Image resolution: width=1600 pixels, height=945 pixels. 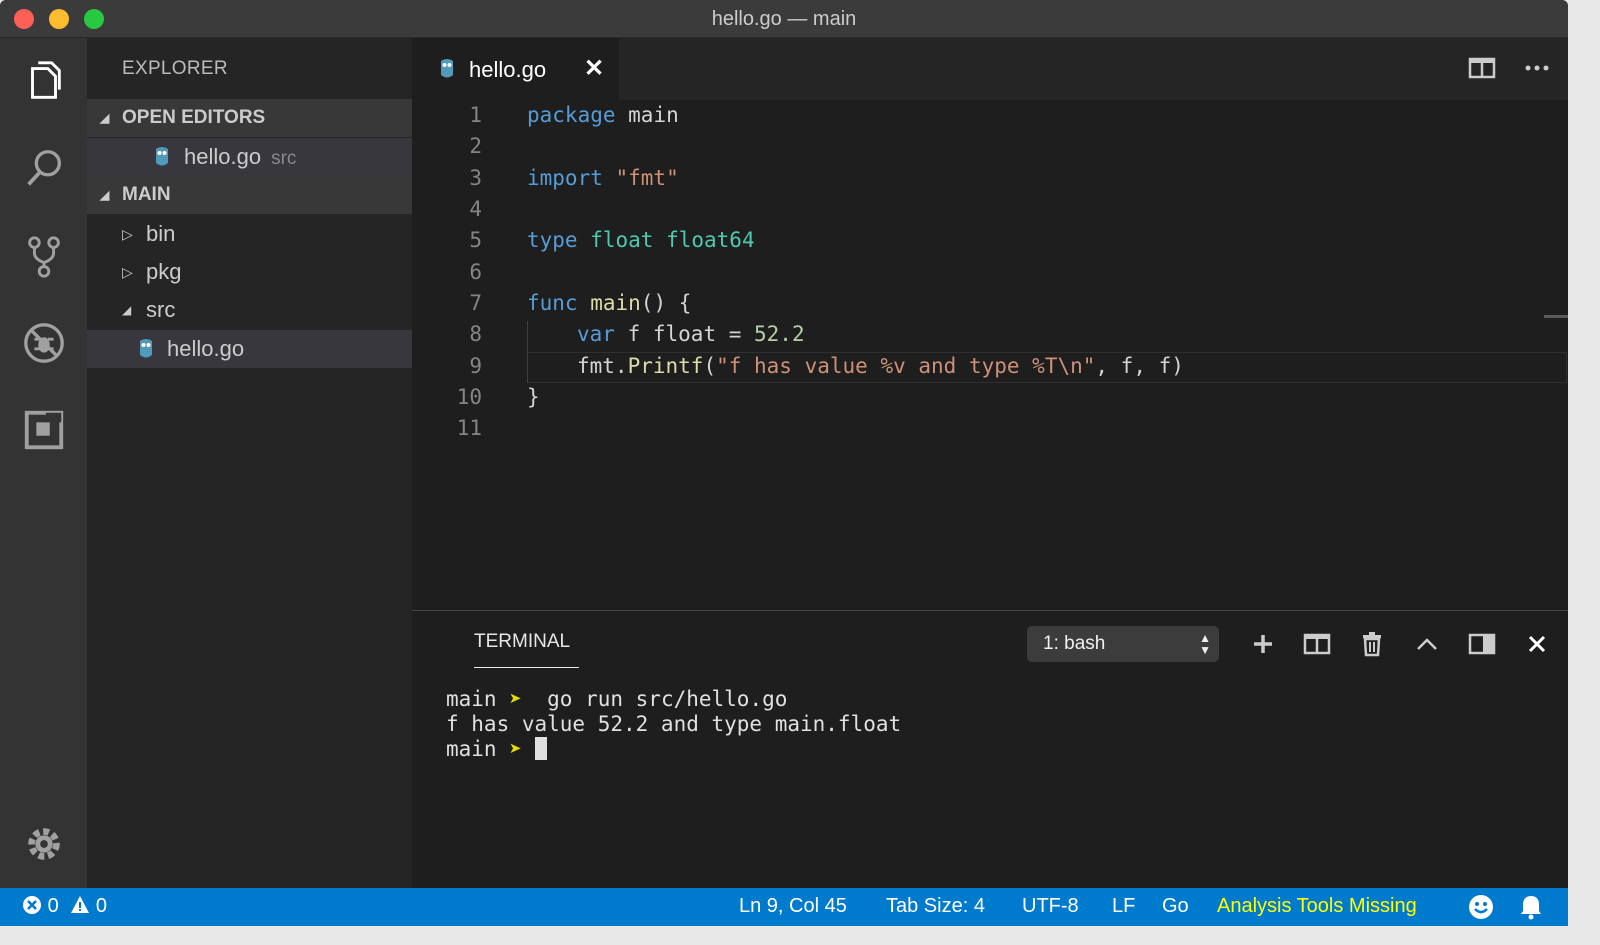 I want to click on notifications-bell-icon, so click(x=1531, y=910).